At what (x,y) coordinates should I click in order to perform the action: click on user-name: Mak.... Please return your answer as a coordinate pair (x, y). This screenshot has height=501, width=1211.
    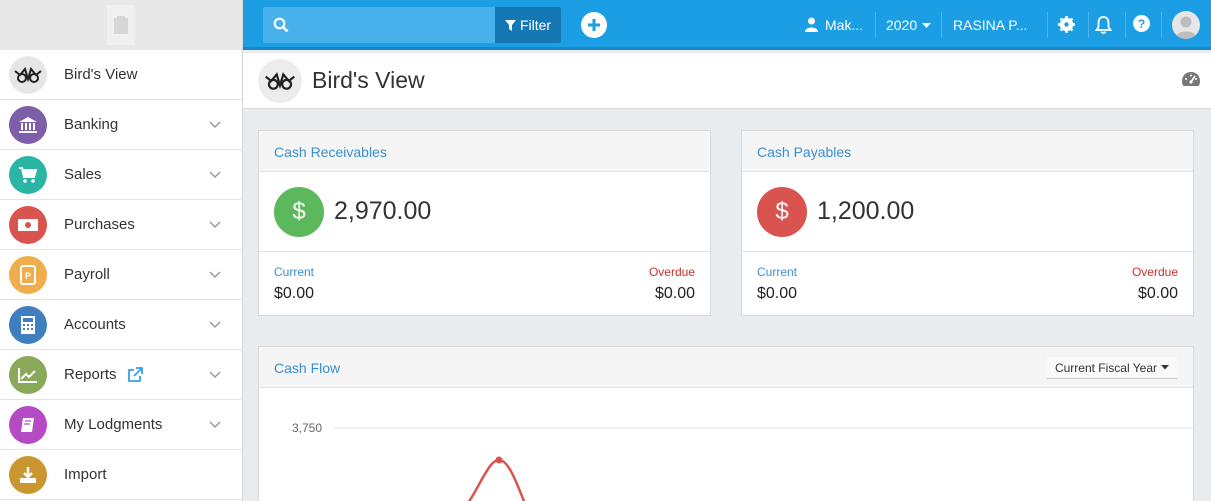
    Looking at the image, I should click on (844, 25).